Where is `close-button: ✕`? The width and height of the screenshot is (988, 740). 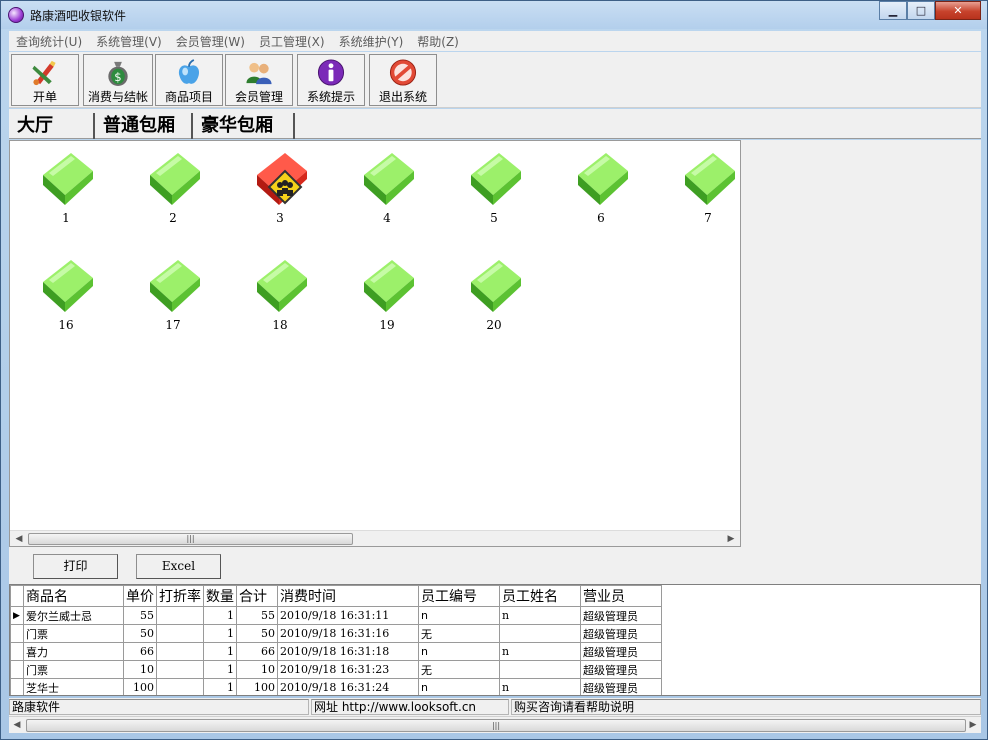 close-button: ✕ is located at coordinates (958, 10).